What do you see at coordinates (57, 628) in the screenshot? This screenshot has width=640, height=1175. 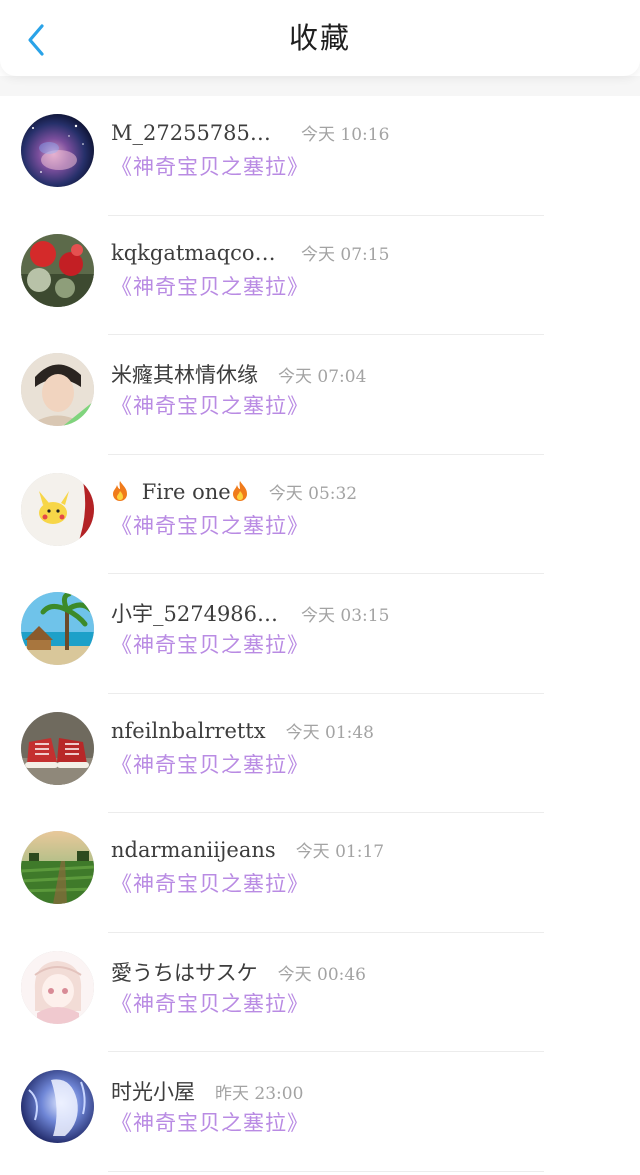 I see `beach-avatar` at bounding box center [57, 628].